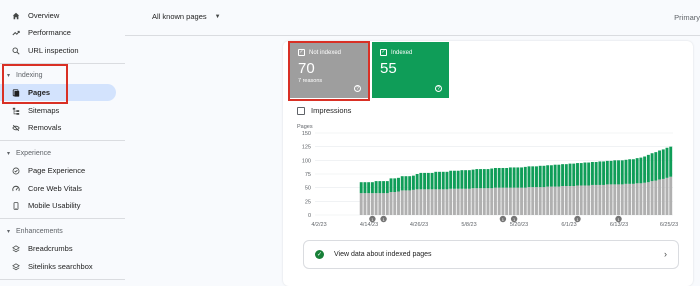 This screenshot has height=286, width=700. What do you see at coordinates (319, 254) in the screenshot?
I see `check-circle-icon: ✓` at bounding box center [319, 254].